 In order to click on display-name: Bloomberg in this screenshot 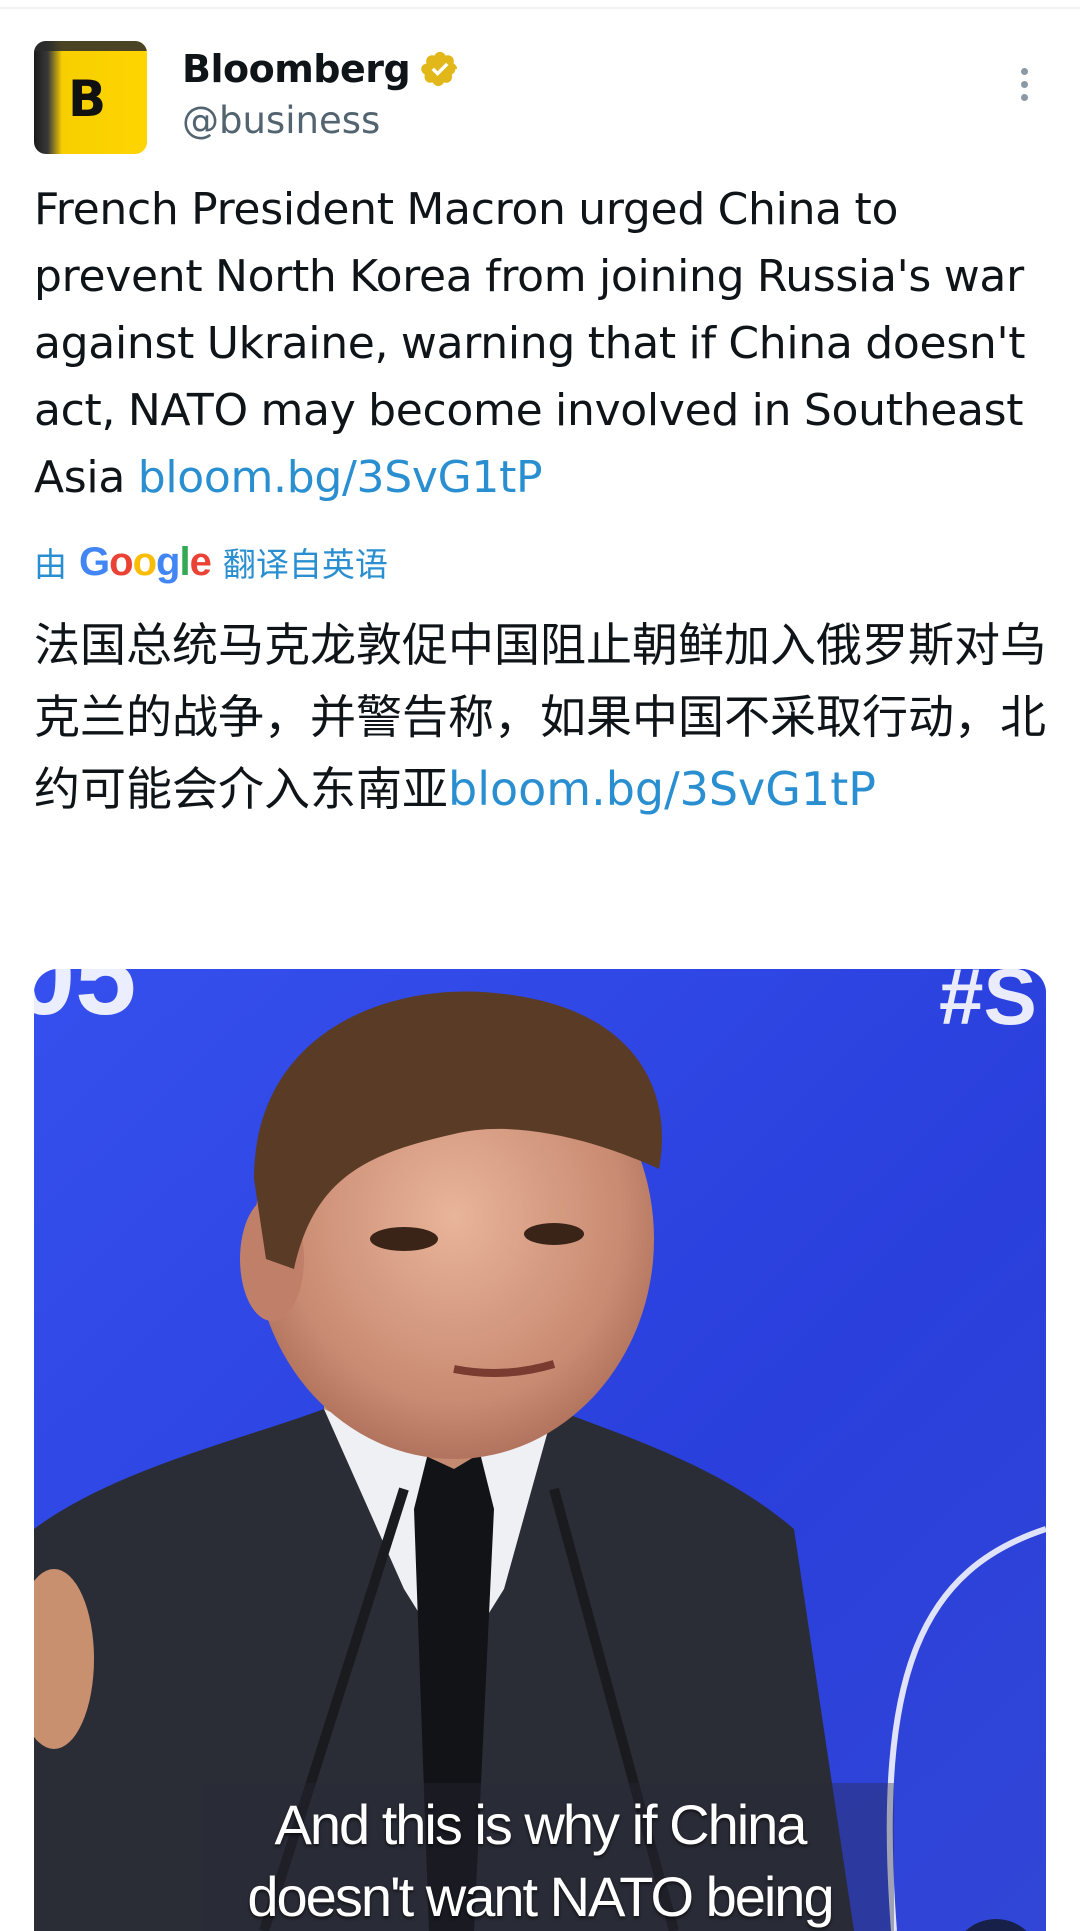, I will do `click(296, 69)`.